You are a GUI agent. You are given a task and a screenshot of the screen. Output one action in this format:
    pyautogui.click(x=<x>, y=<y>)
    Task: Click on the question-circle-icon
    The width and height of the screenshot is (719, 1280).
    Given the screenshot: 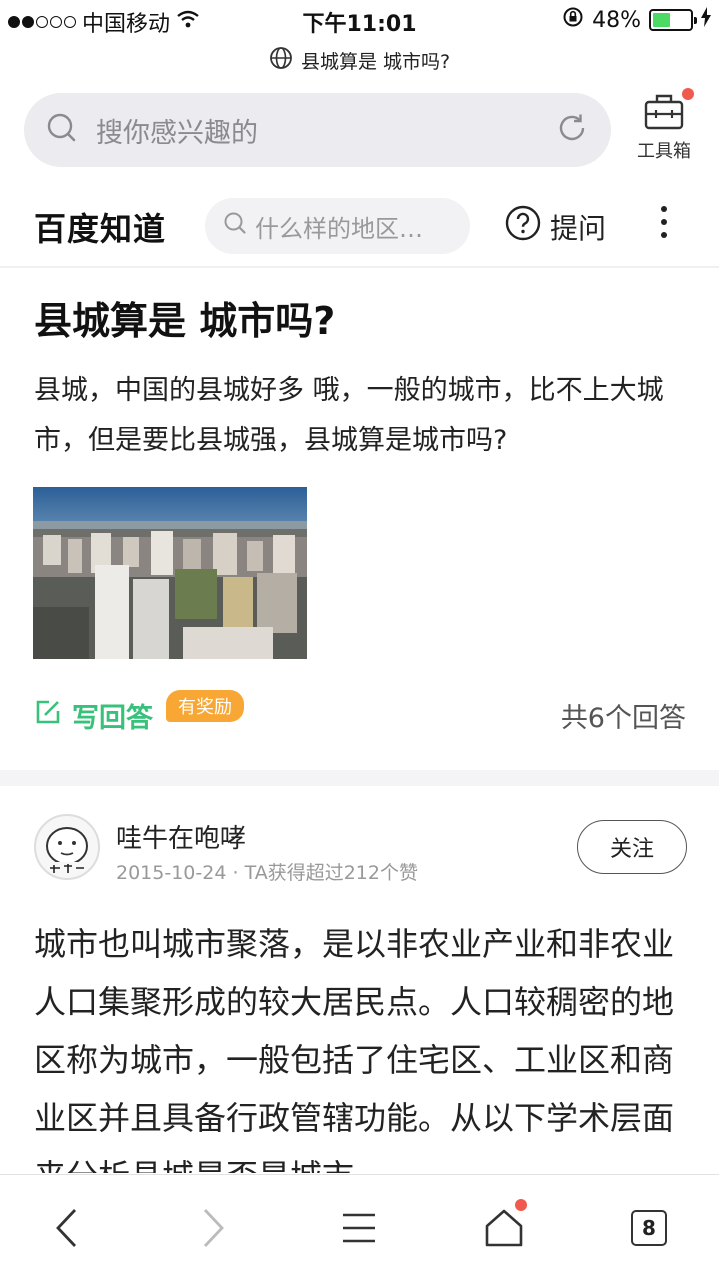 What is the action you would take?
    pyautogui.click(x=523, y=226)
    